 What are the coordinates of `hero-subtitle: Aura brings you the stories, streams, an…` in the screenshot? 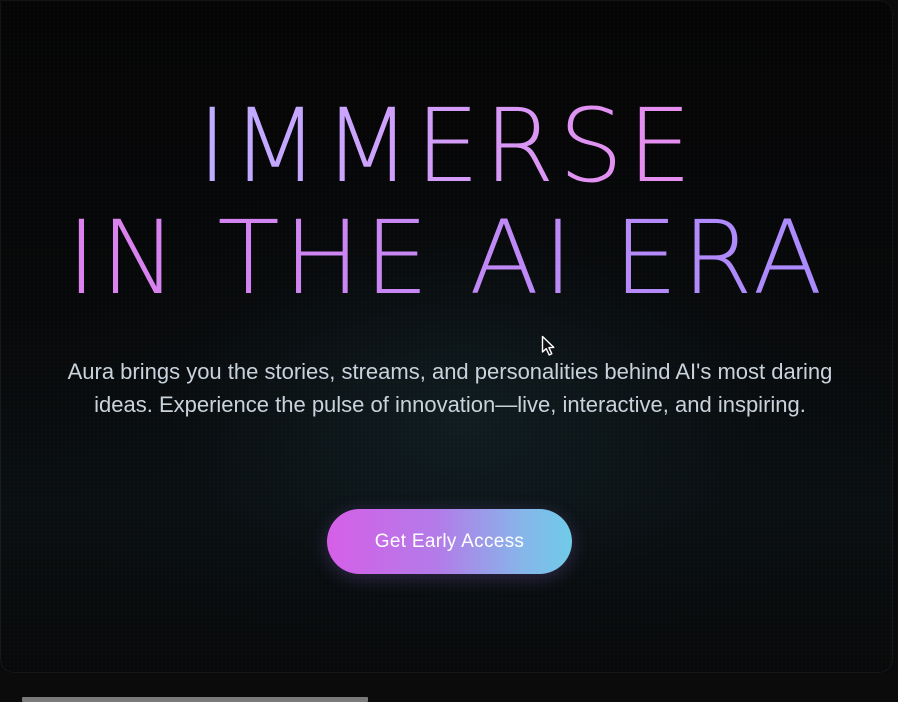 It's located at (450, 388).